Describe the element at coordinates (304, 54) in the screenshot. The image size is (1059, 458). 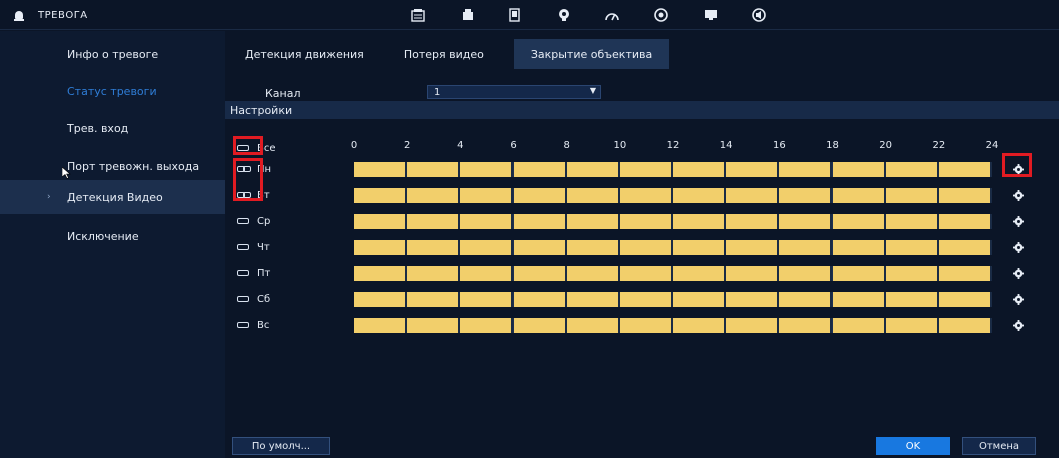
I see `tab-motion-detection: Детекция движения` at that location.